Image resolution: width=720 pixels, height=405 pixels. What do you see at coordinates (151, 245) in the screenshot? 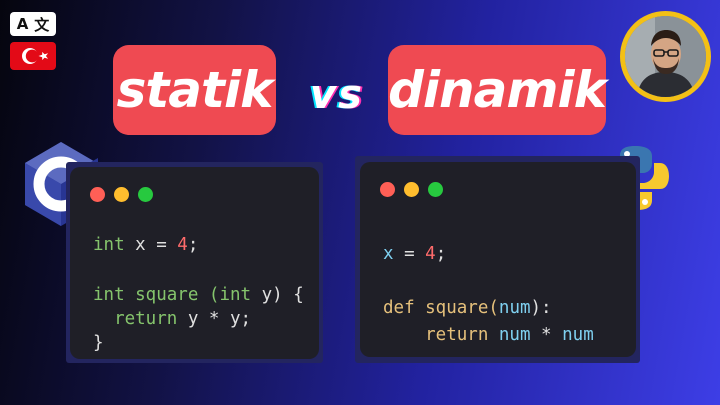
I see `c-assign: x =` at bounding box center [151, 245].